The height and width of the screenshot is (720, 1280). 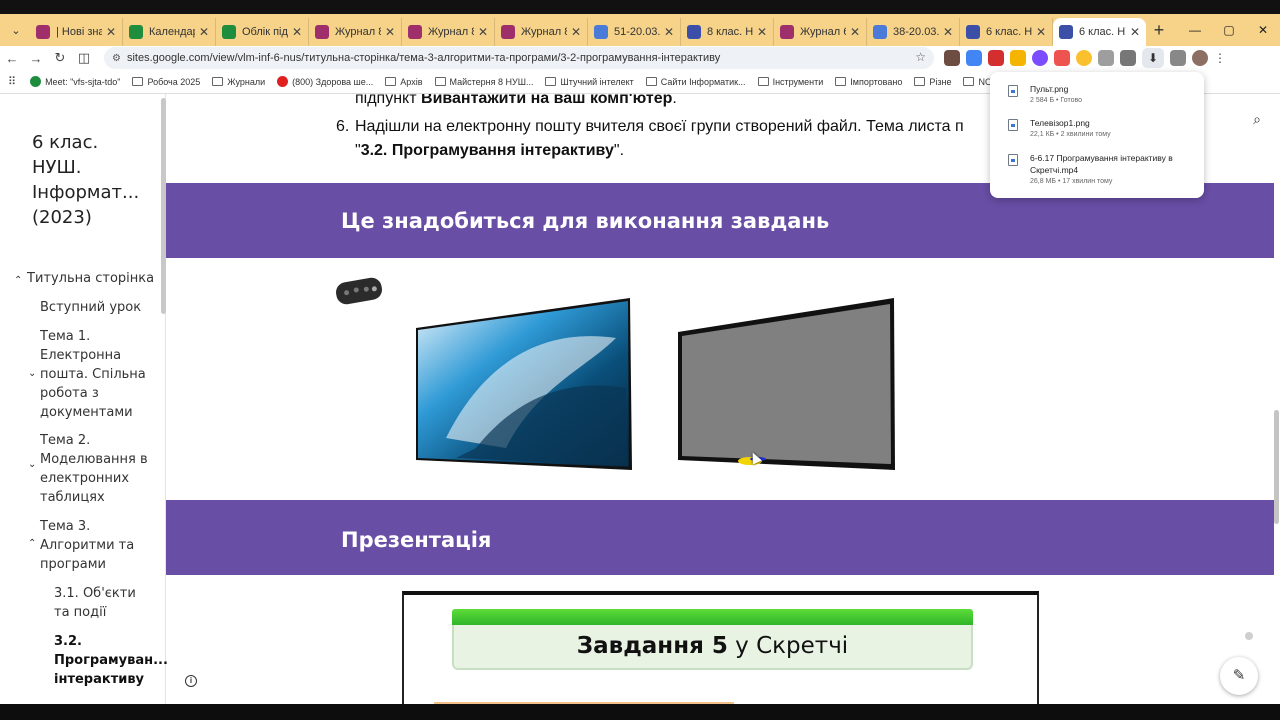 I want to click on page-scrollbar, so click(x=1276, y=467).